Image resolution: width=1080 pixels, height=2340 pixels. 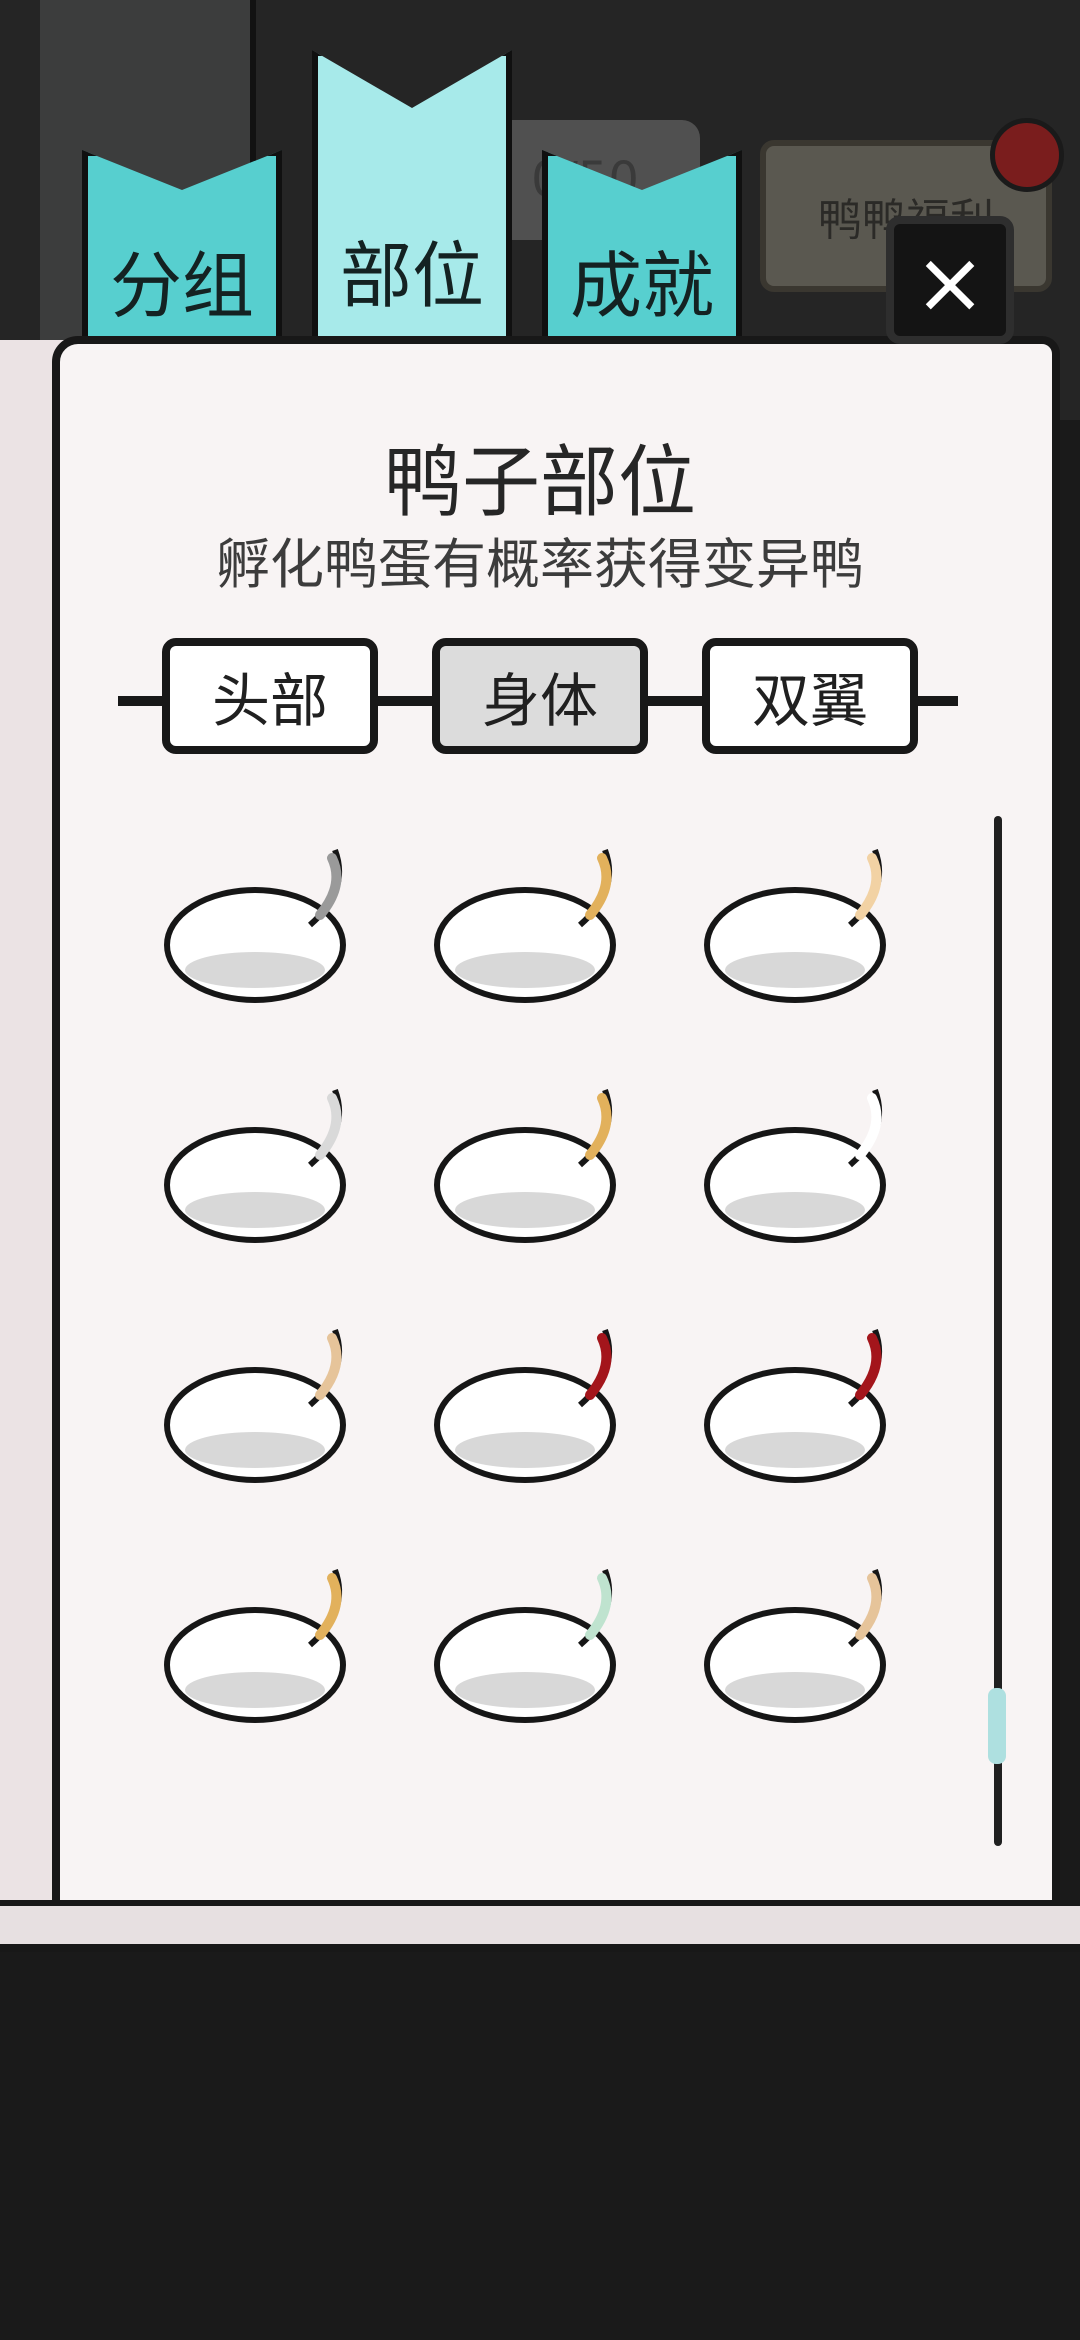 What do you see at coordinates (539, 483) in the screenshot?
I see `panel-title: 鸭子部位` at bounding box center [539, 483].